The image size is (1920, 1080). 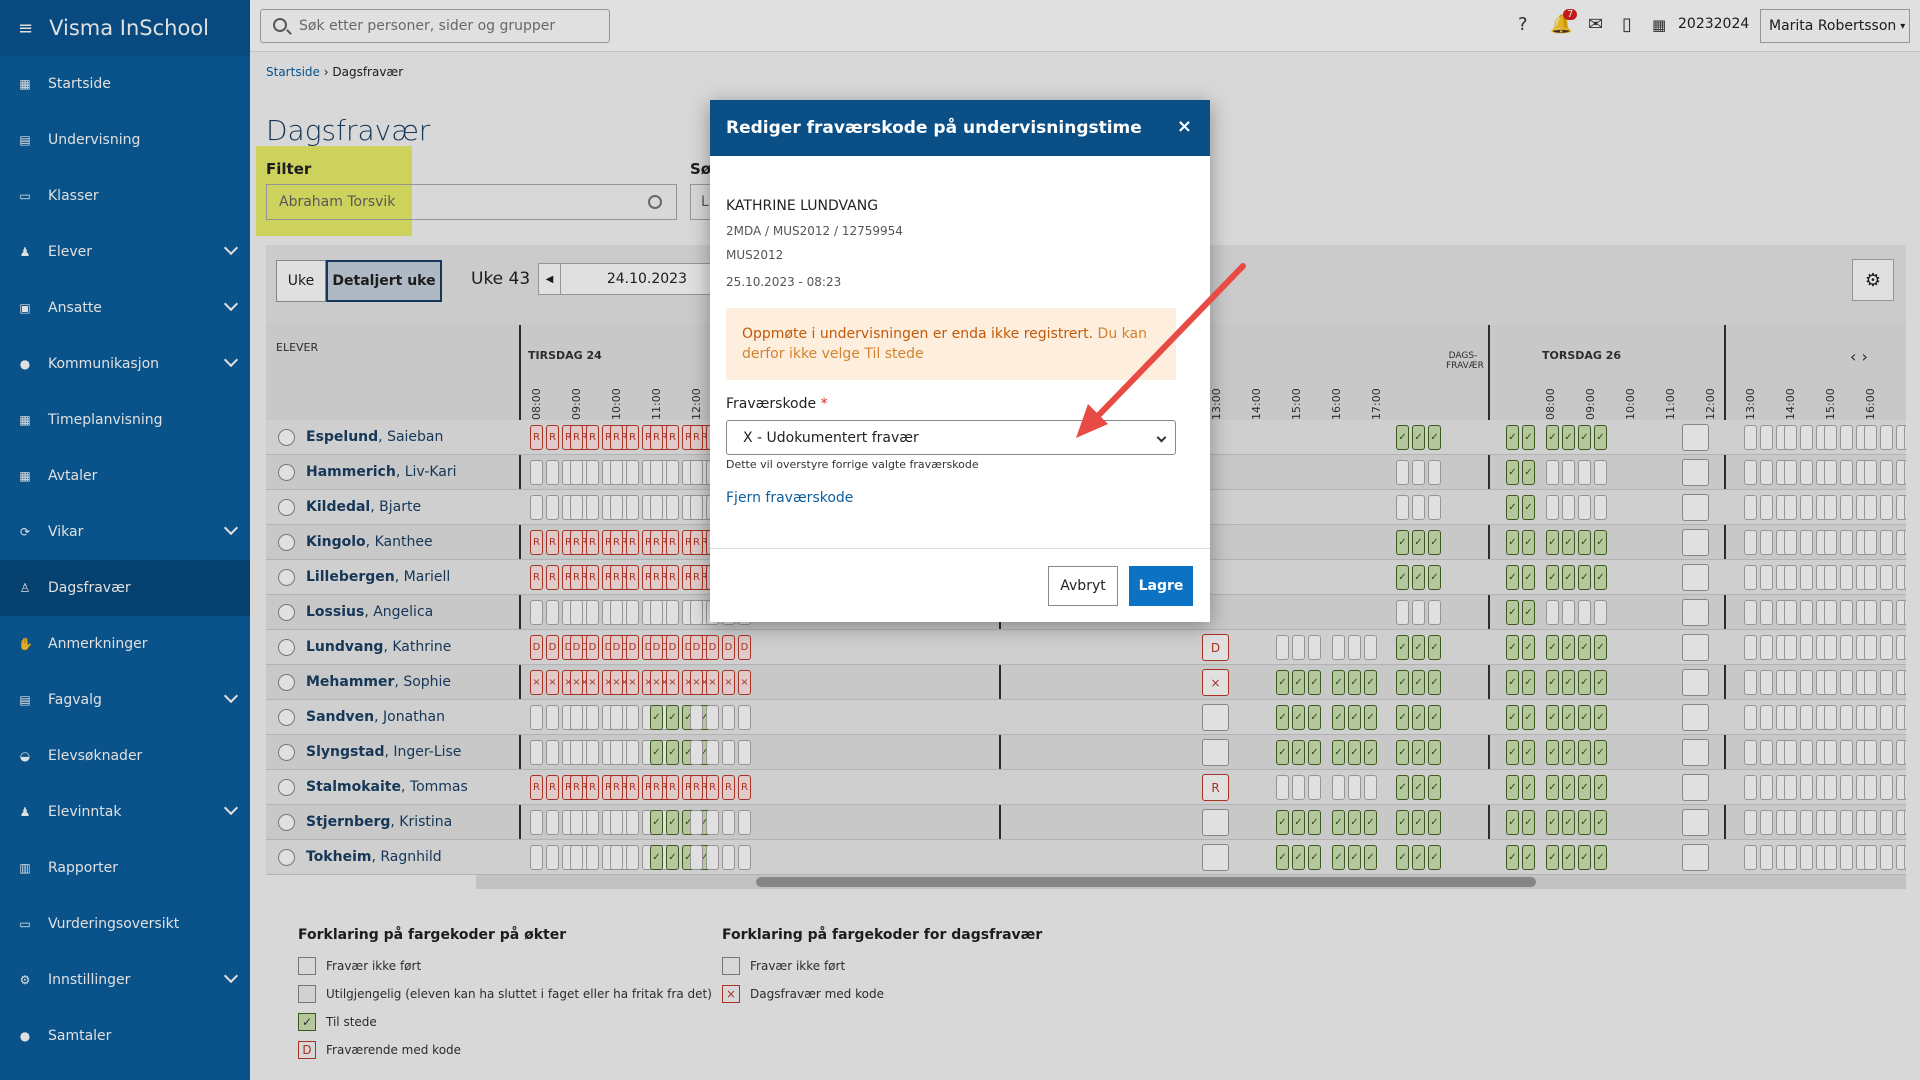 I want to click on subject-code: MUS2012, so click(x=755, y=255).